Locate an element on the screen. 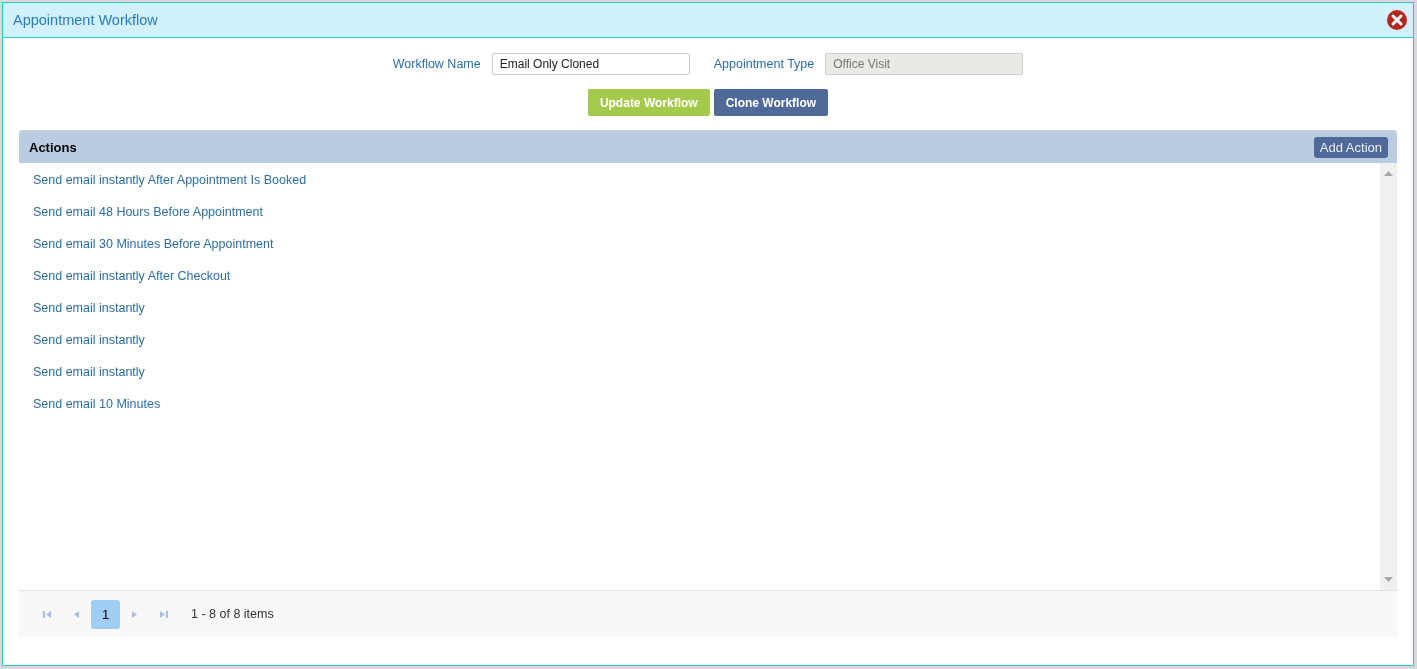  action-link: Send email 10 Minutes is located at coordinates (97, 407).